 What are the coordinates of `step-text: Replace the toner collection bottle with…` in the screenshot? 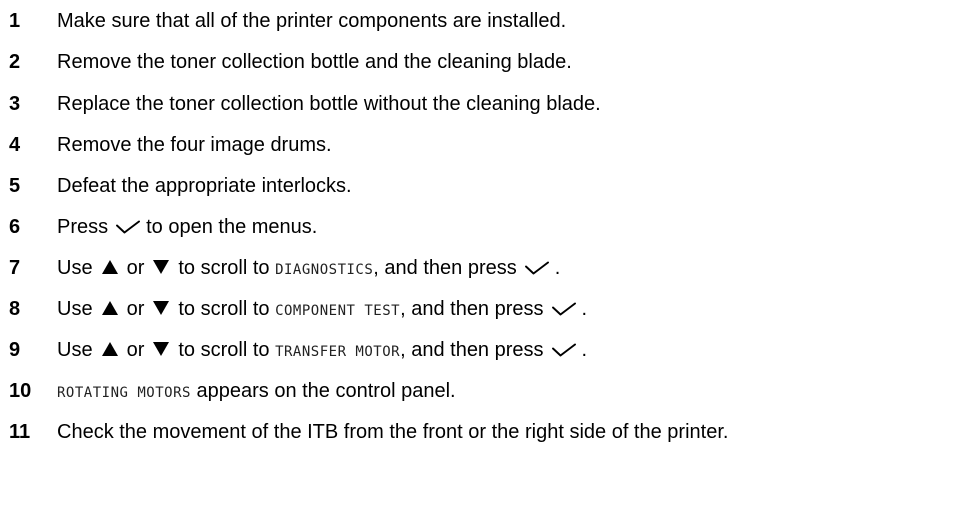 It's located at (329, 104).